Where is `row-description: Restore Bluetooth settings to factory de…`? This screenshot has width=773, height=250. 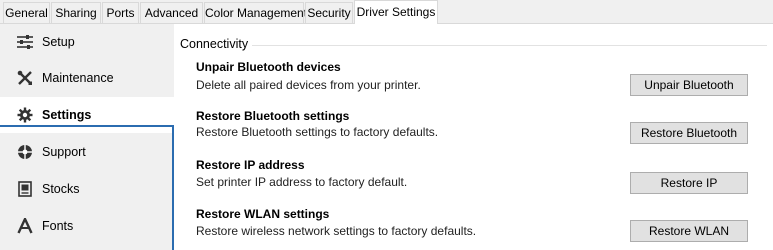 row-description: Restore Bluetooth settings to factory de… is located at coordinates (317, 132).